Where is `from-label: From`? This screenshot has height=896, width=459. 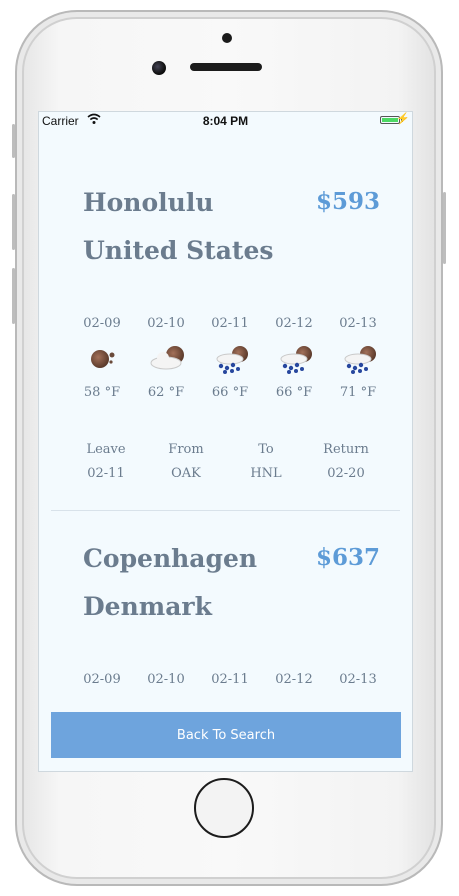 from-label: From is located at coordinates (186, 449).